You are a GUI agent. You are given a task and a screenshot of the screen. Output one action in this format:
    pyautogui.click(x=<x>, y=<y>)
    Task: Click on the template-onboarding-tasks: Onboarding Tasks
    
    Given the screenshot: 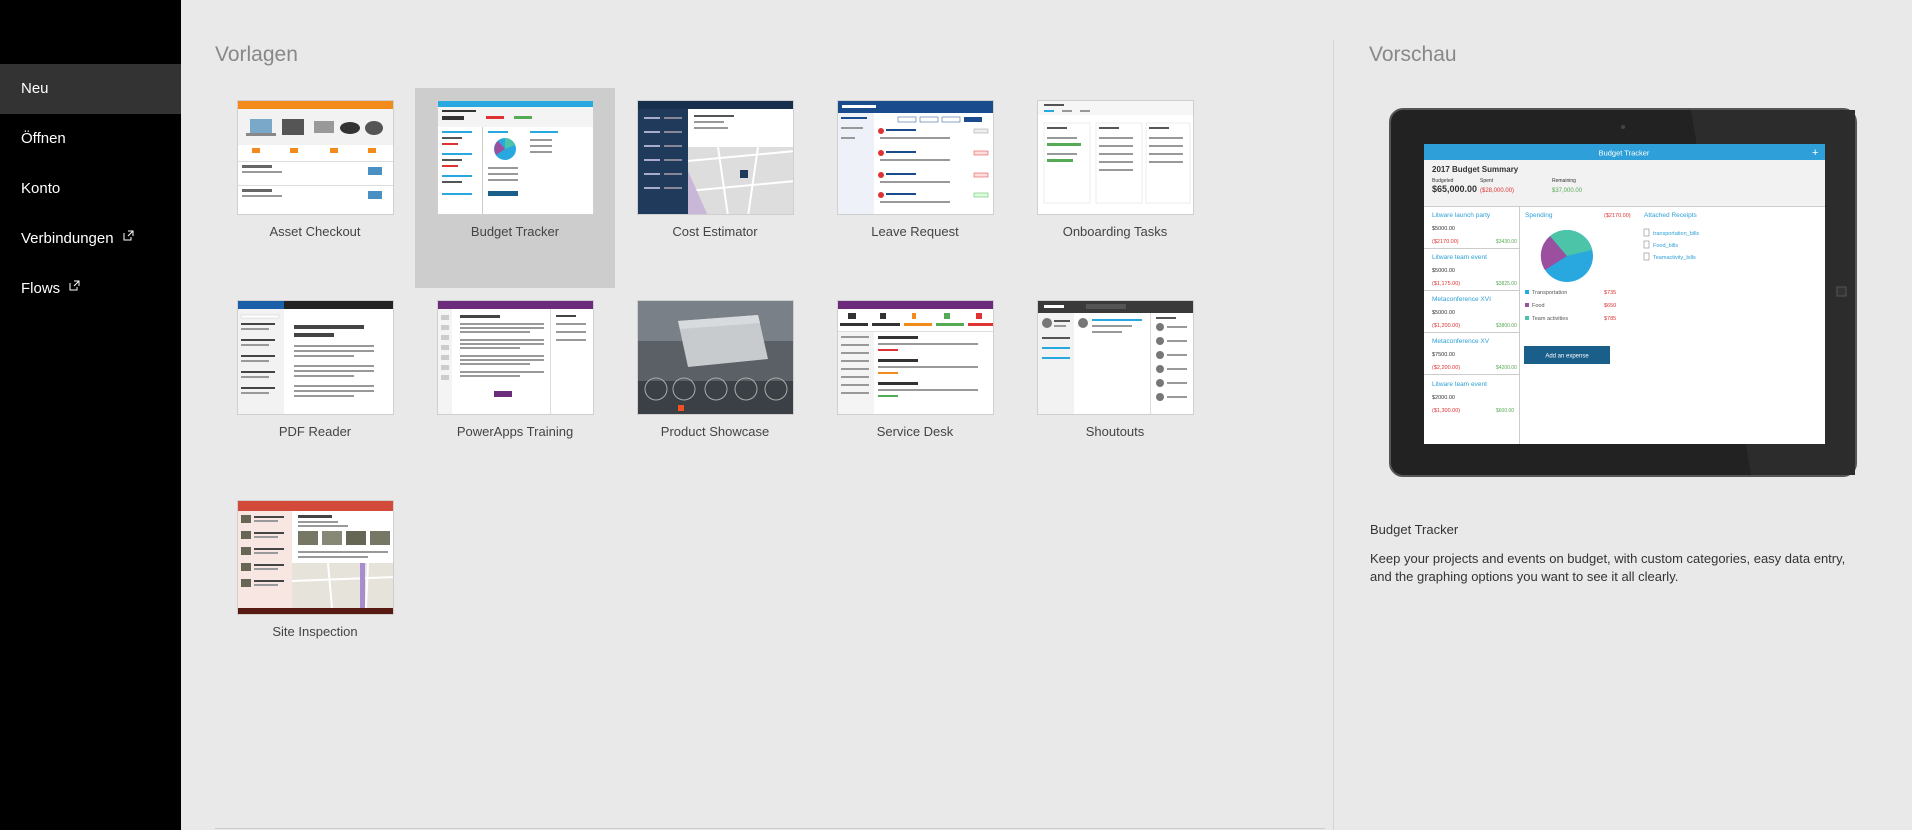 What is the action you would take?
    pyautogui.click(x=1115, y=188)
    